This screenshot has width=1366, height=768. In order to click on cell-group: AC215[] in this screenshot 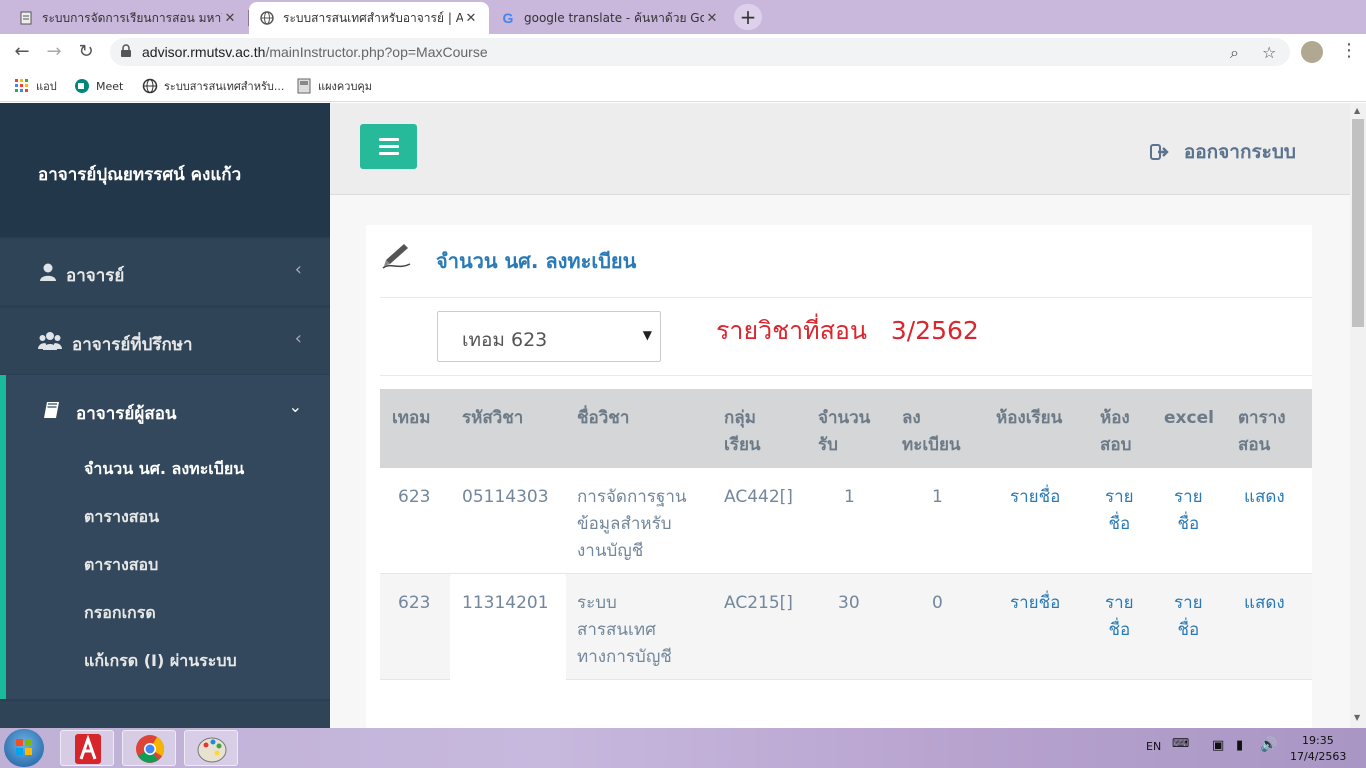, I will do `click(758, 603)`.